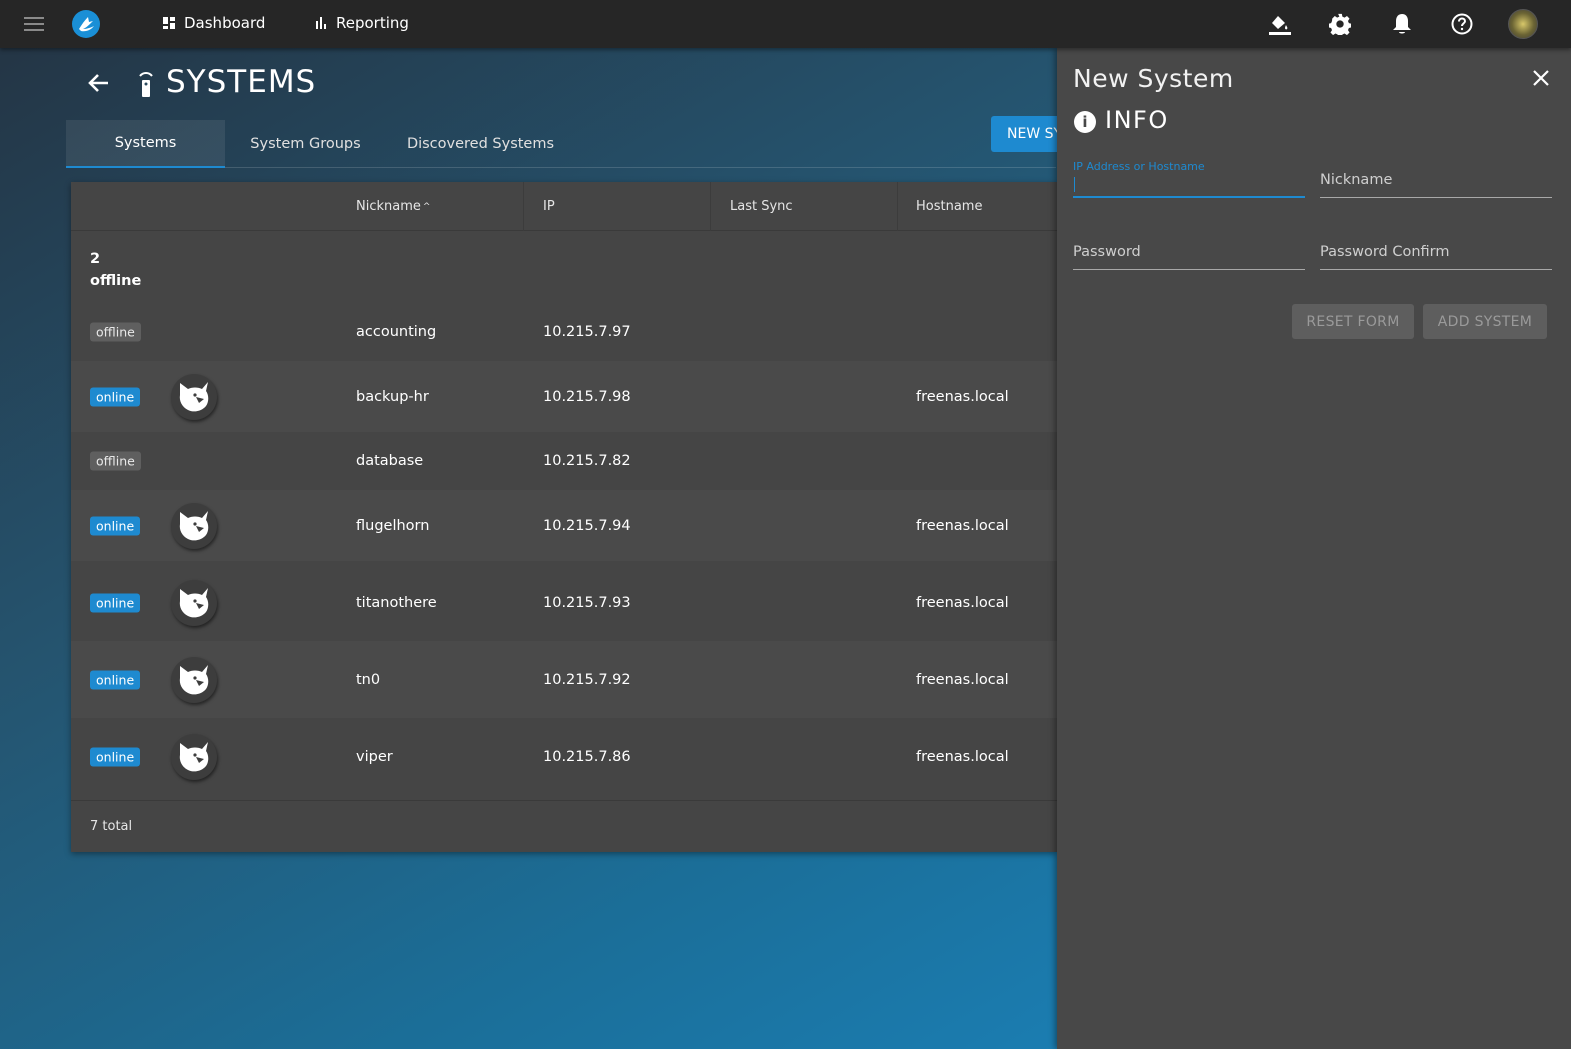 Image resolution: width=1571 pixels, height=1049 pixels. Describe the element at coordinates (34, 24) in the screenshot. I see `menu-icon` at that location.